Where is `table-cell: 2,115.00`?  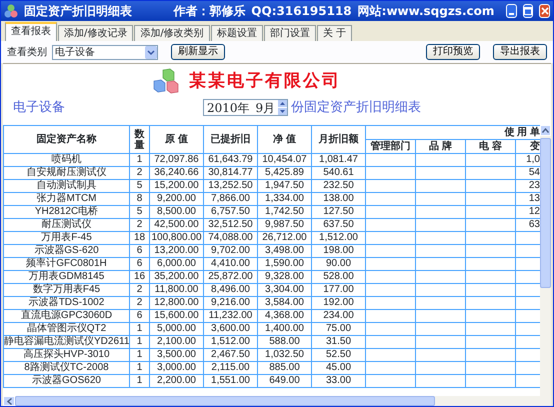
table-cell: 2,115.00 is located at coordinates (231, 368).